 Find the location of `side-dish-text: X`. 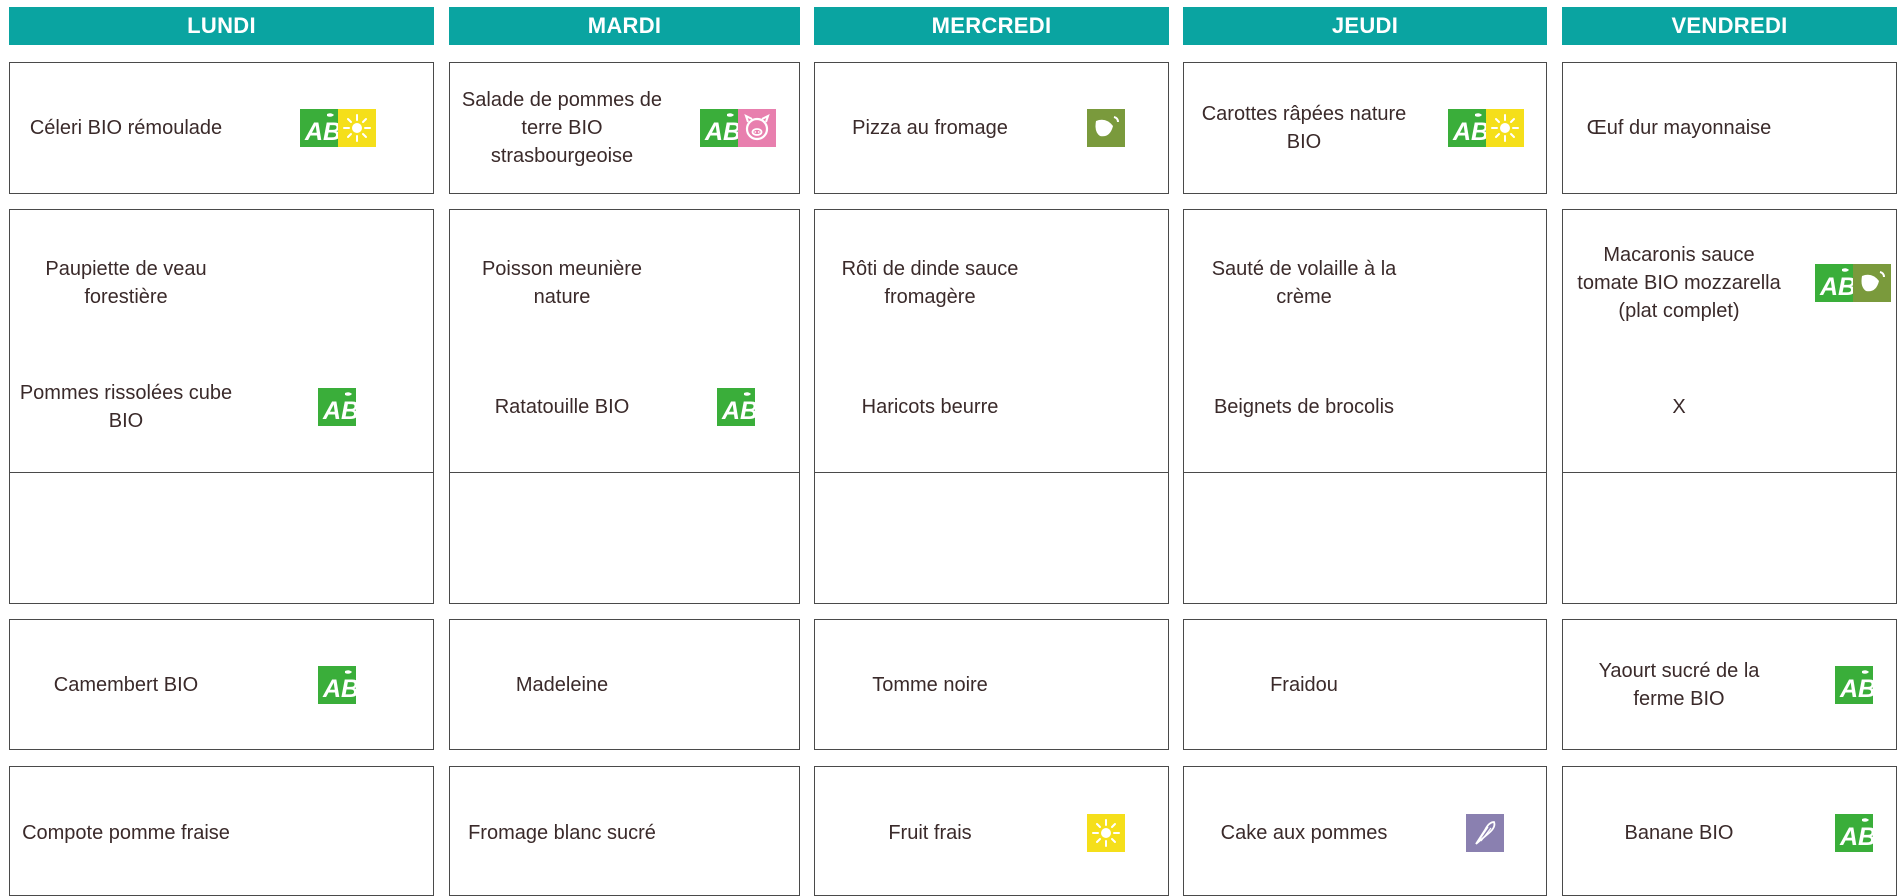

side-dish-text: X is located at coordinates (1679, 407).